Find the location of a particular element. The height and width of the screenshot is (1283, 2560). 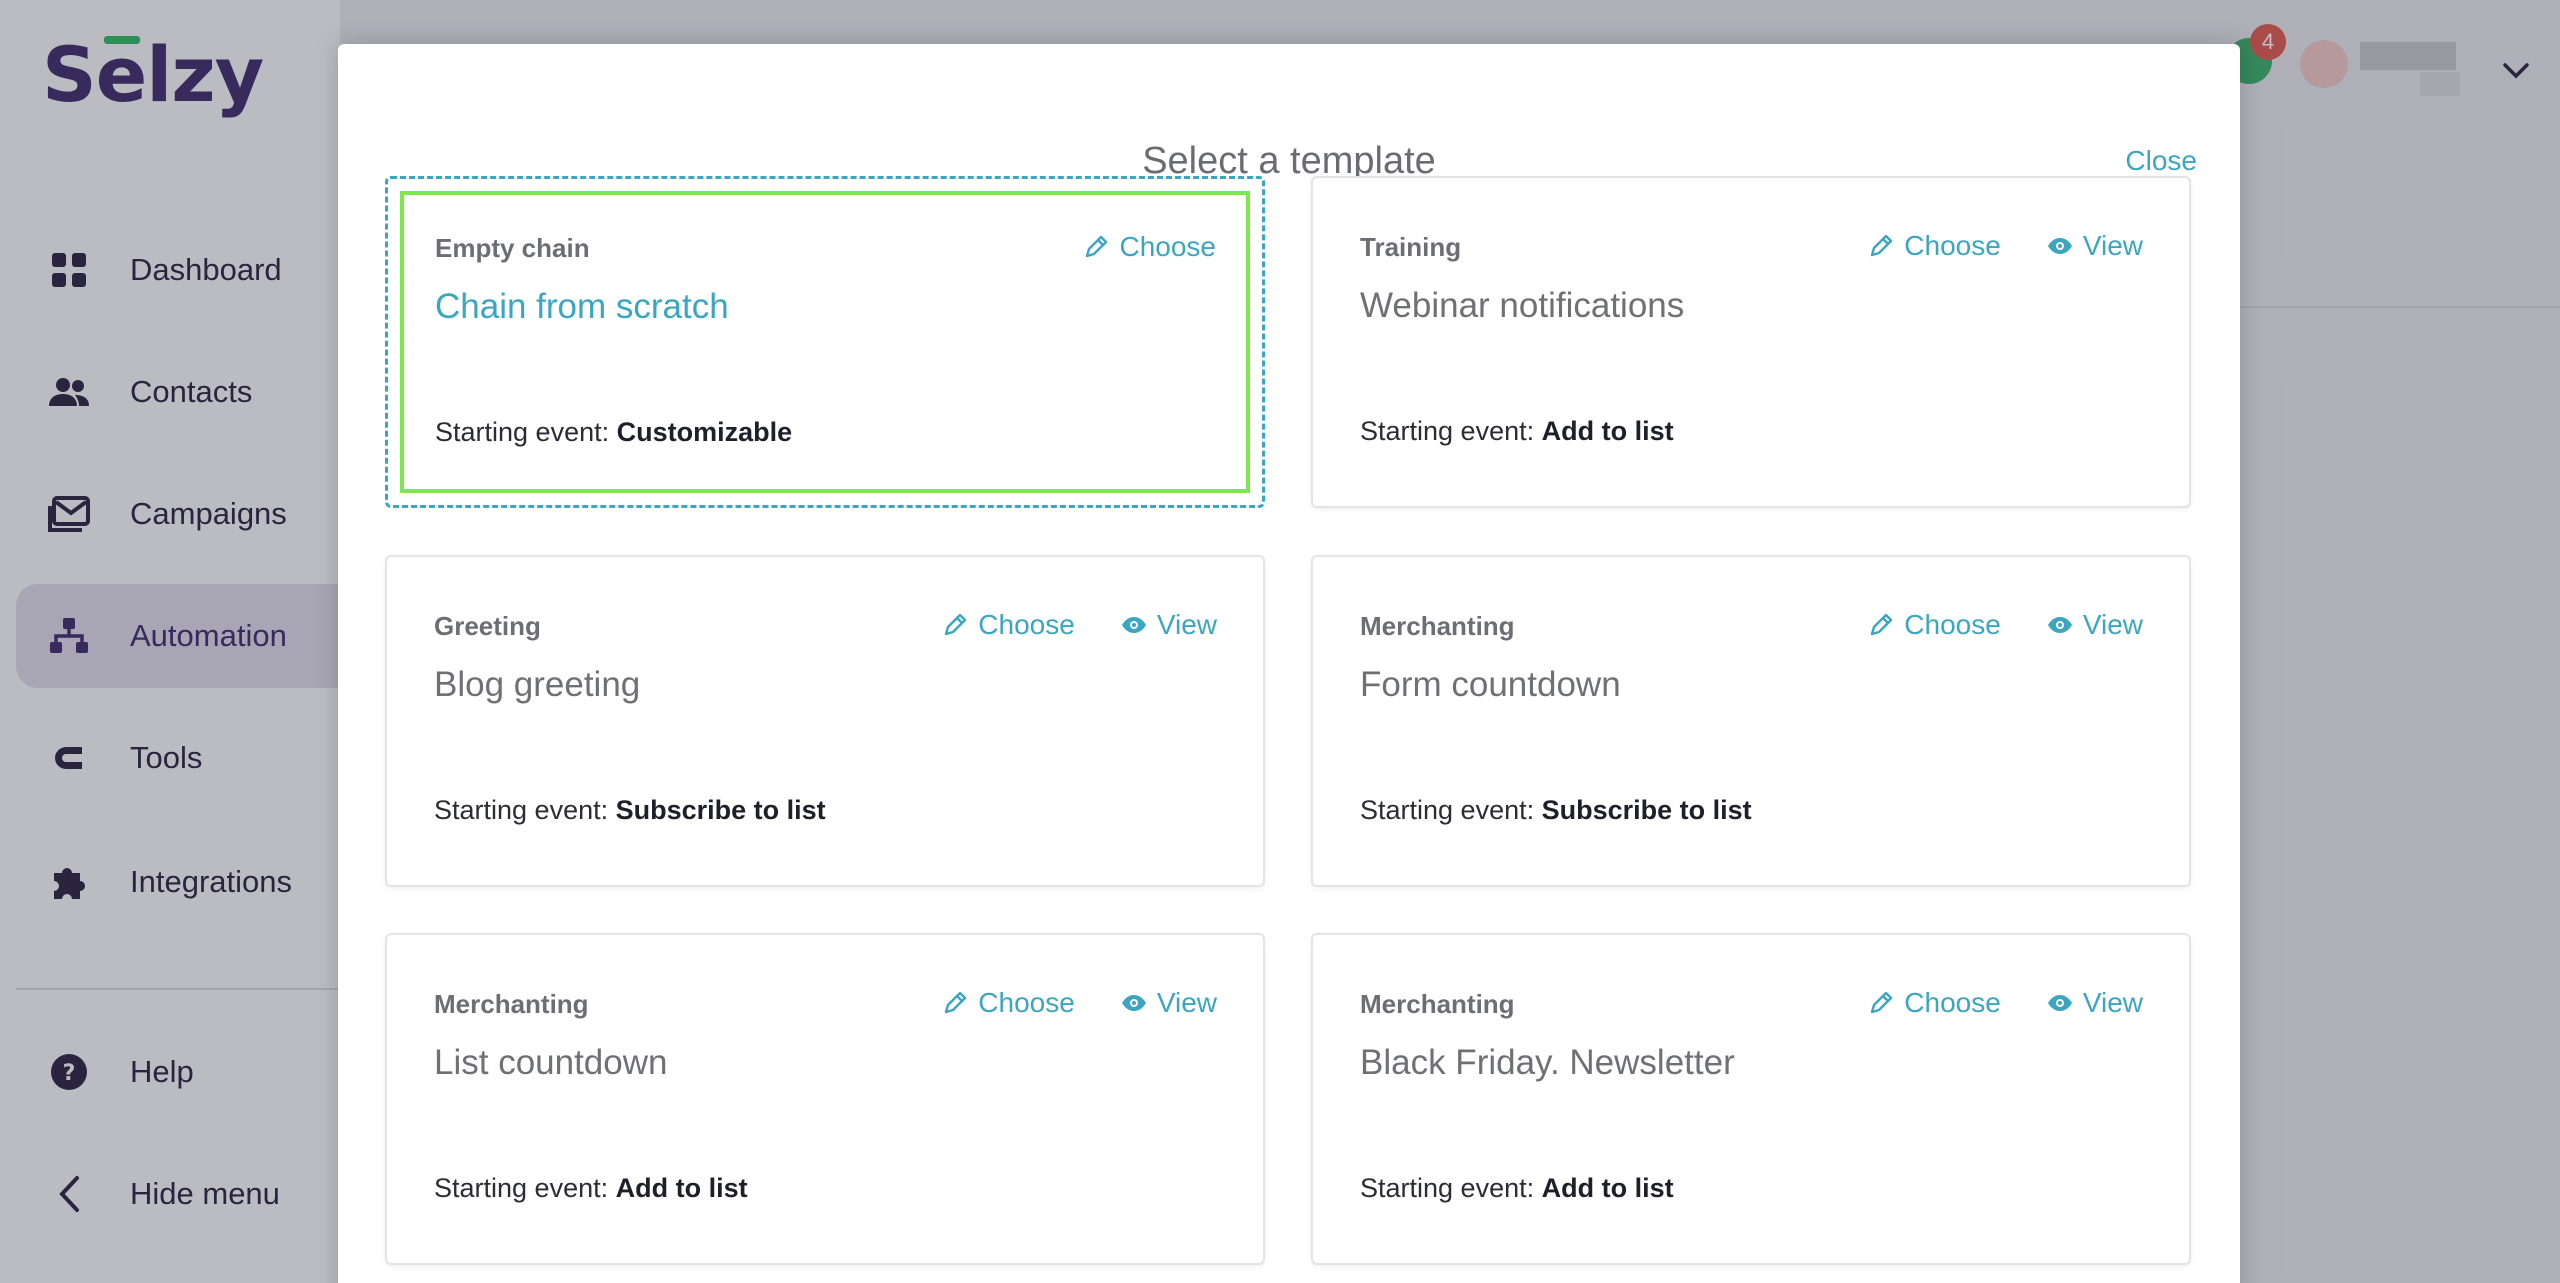

starting-event-value: Customizable is located at coordinates (704, 432).